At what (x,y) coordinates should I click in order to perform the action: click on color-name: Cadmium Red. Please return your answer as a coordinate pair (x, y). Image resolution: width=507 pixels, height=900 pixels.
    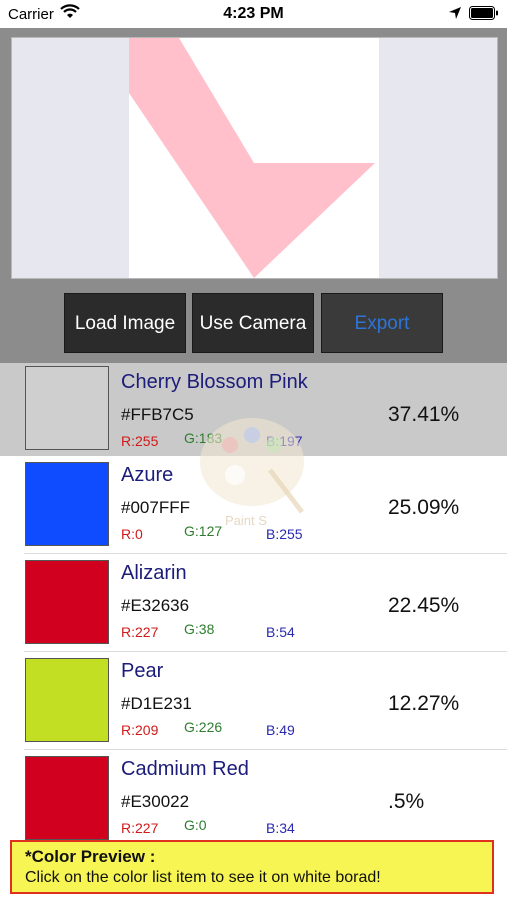
    Looking at the image, I should click on (185, 769).